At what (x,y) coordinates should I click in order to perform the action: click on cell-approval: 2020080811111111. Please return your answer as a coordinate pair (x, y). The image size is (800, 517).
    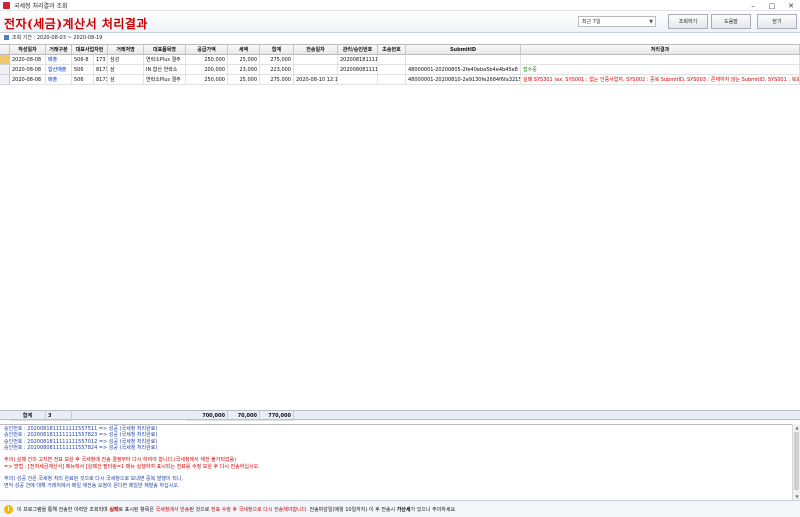
    Looking at the image, I should click on (358, 70).